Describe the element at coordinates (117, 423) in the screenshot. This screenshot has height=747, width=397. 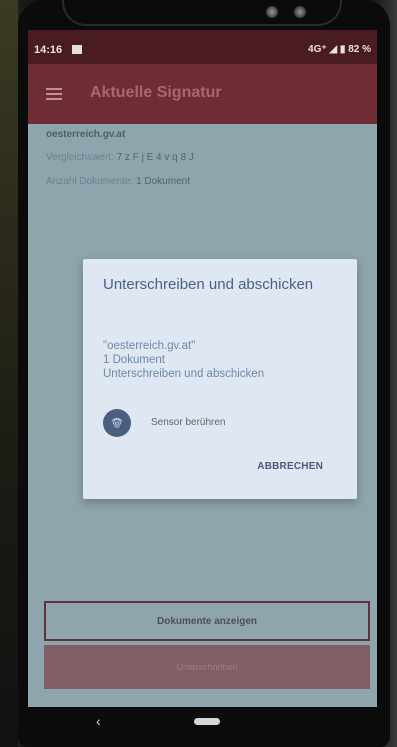
I see `fingerprint-icon` at that location.